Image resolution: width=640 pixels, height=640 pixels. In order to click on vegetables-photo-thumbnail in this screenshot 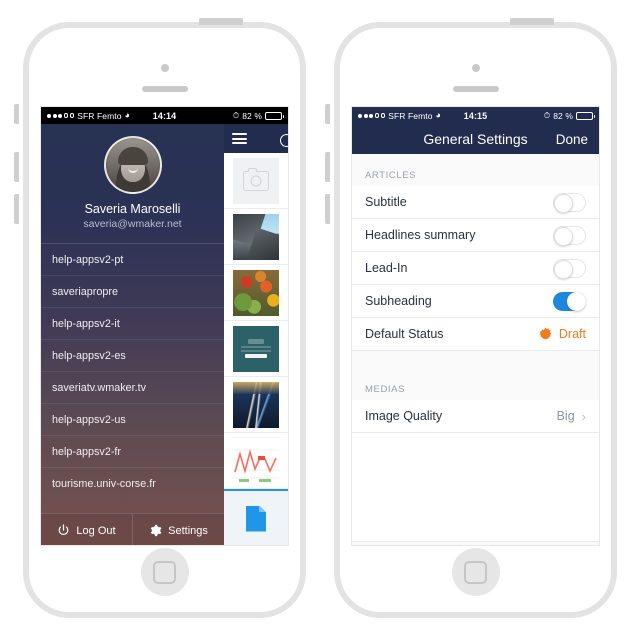, I will do `click(256, 293)`.